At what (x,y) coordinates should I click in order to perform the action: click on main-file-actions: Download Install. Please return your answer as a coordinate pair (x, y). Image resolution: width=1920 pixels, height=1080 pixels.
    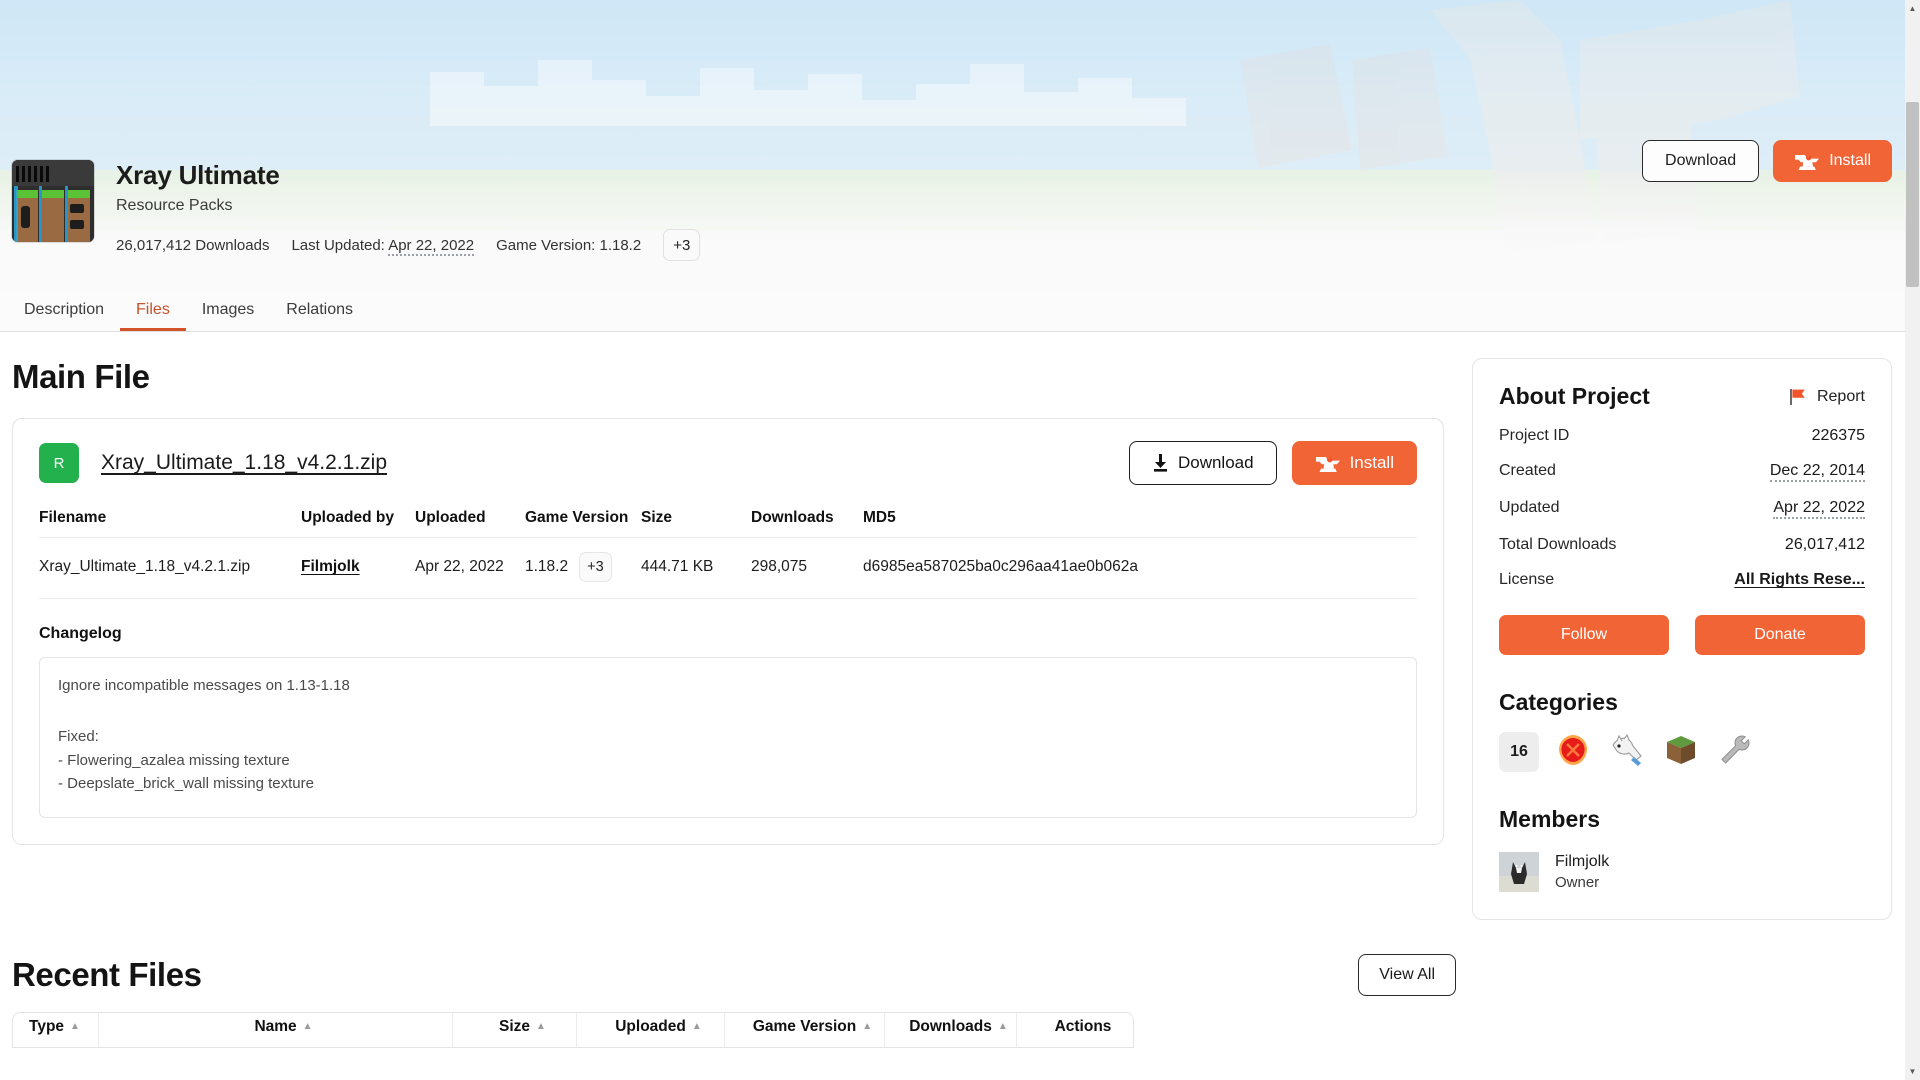
    Looking at the image, I should click on (1272, 463).